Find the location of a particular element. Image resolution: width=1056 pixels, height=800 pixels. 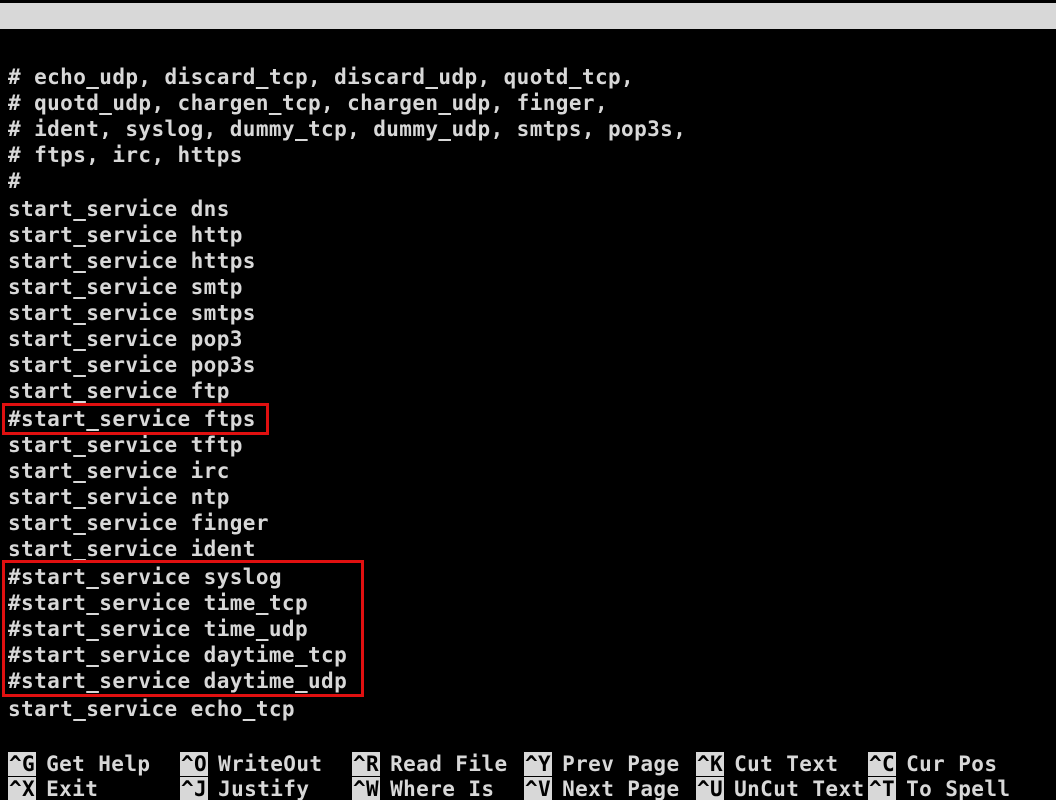

editor-line: start_service echo_tcp is located at coordinates (151, 709).